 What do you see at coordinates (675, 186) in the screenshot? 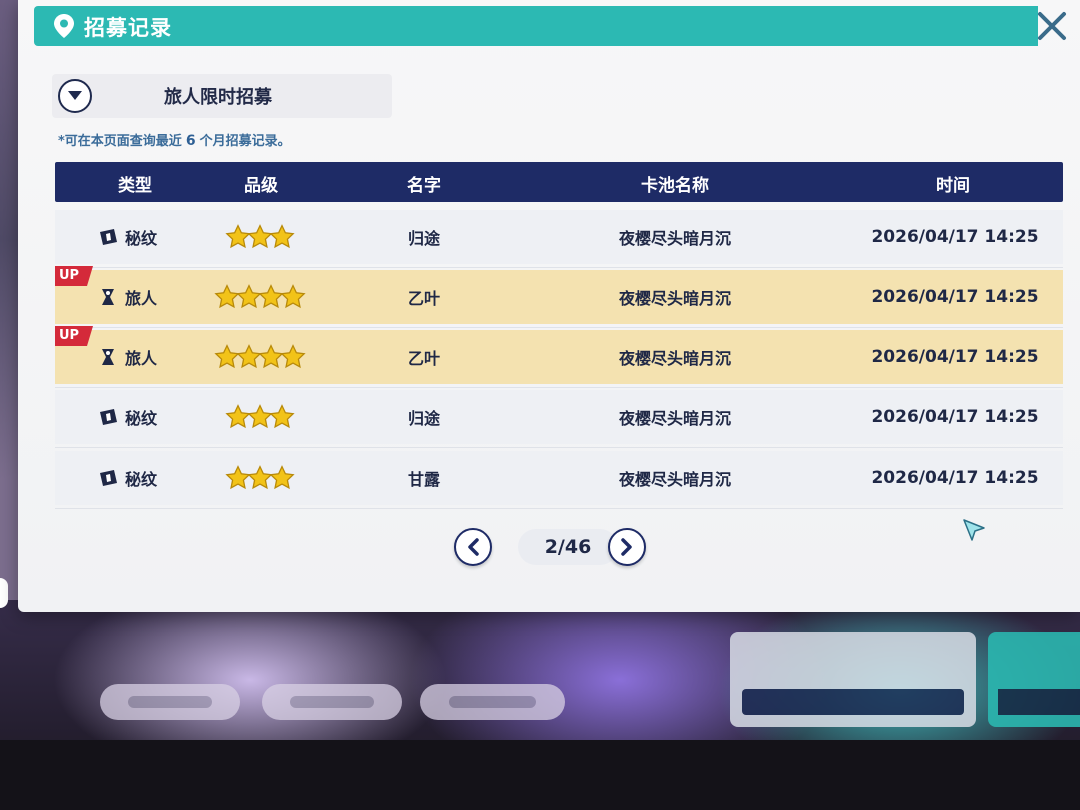
I see `header-pool: 卡池名称` at bounding box center [675, 186].